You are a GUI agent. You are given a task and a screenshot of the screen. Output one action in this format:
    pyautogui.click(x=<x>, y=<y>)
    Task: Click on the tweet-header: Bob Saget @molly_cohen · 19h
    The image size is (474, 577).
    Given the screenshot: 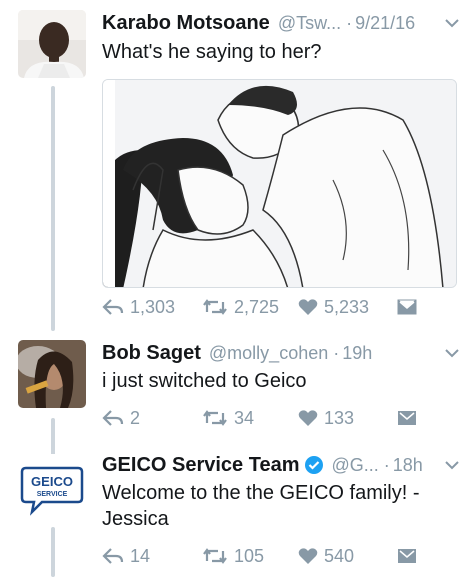 What is the action you would take?
    pyautogui.click(x=281, y=353)
    